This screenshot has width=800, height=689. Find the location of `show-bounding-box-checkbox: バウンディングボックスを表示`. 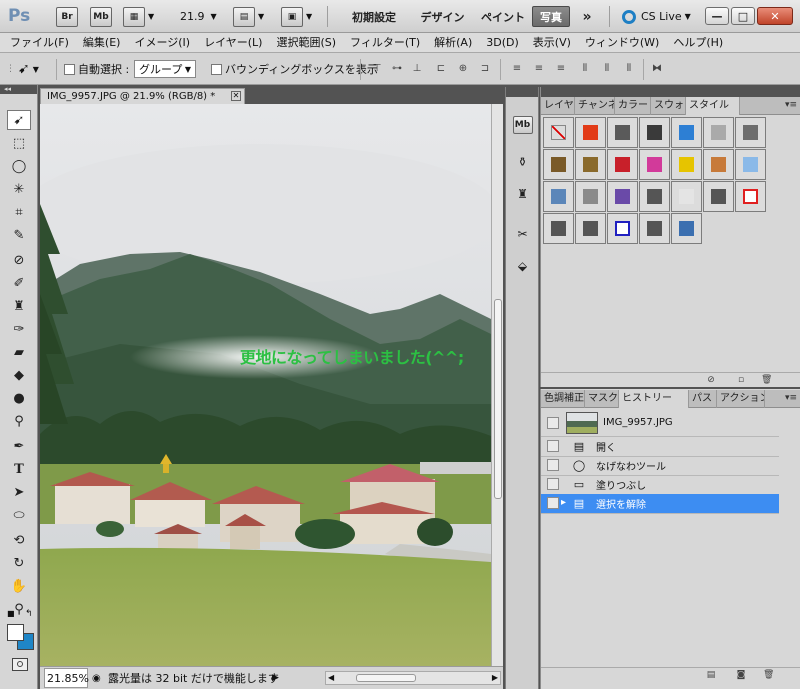

show-bounding-box-checkbox: バウンディングボックスを表示 is located at coordinates (294, 69).